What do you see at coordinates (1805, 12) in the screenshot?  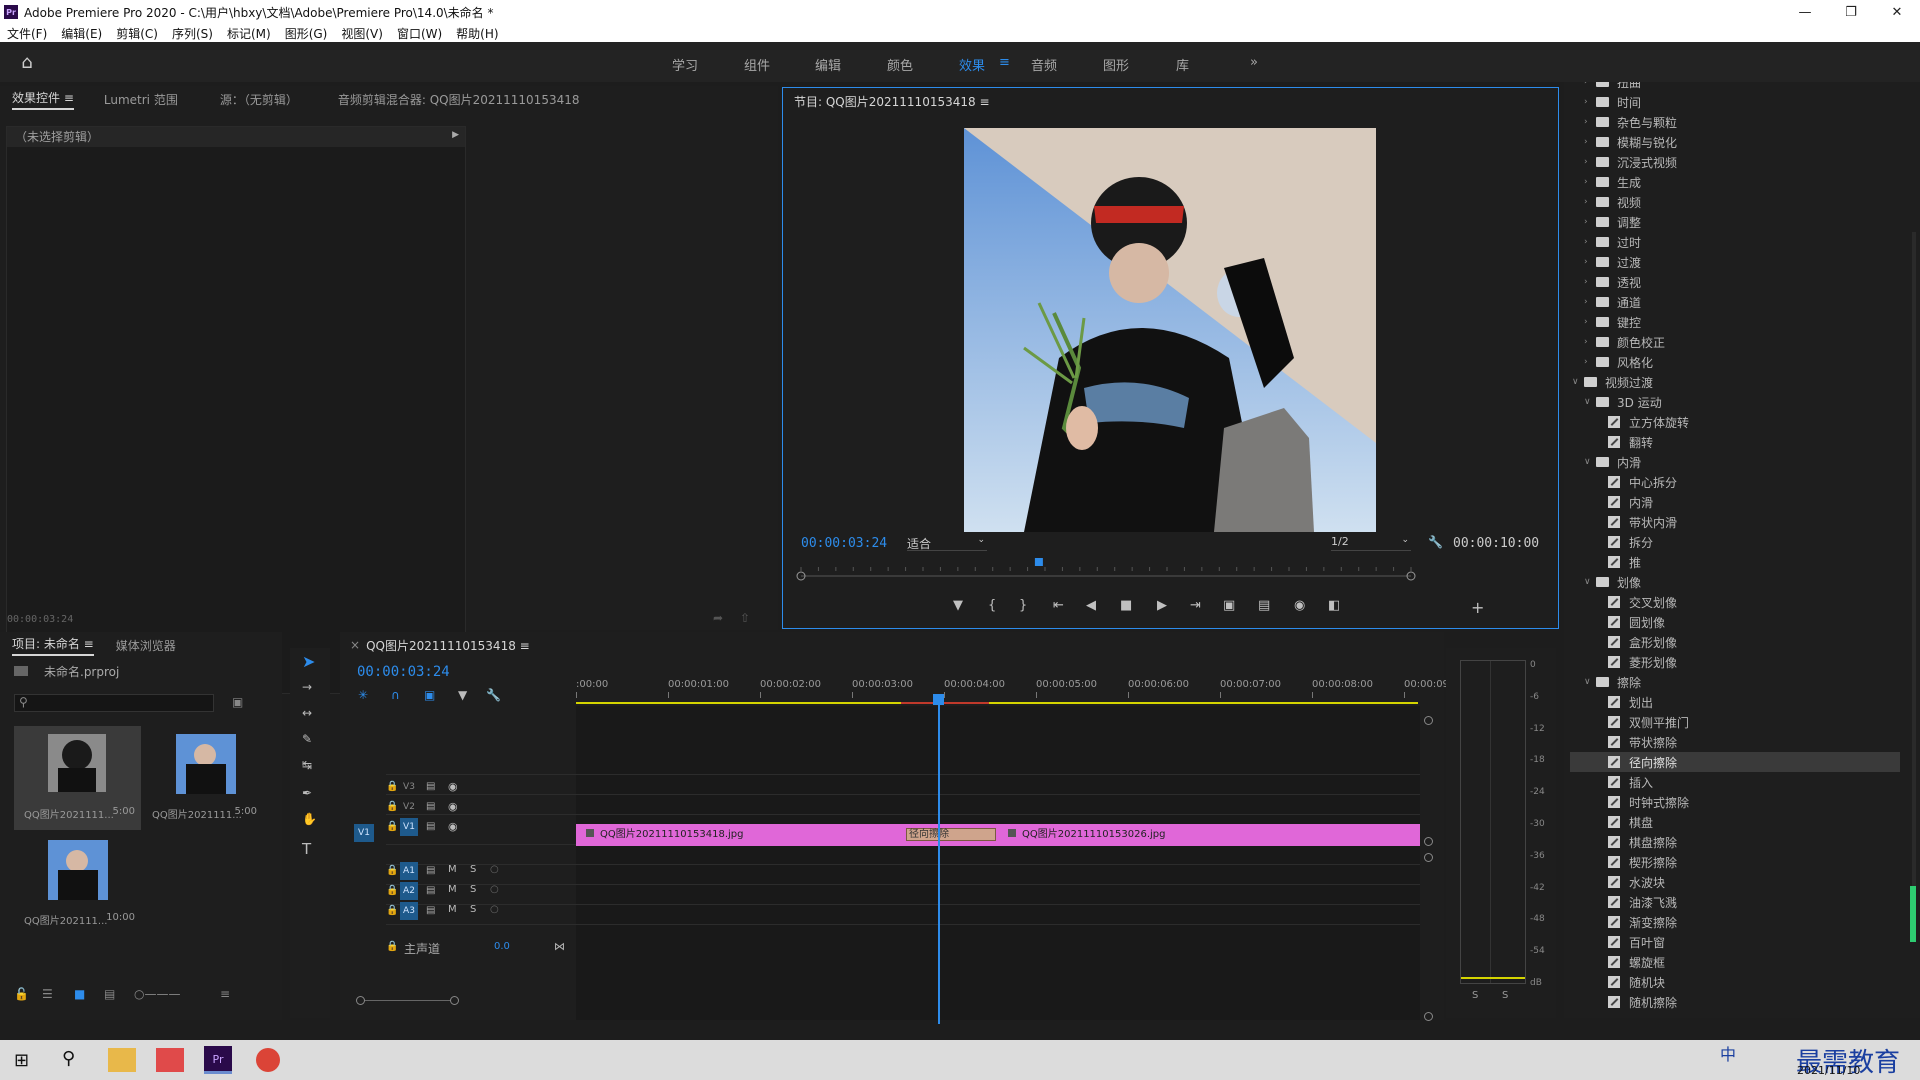 I see `minimize-button: —` at bounding box center [1805, 12].